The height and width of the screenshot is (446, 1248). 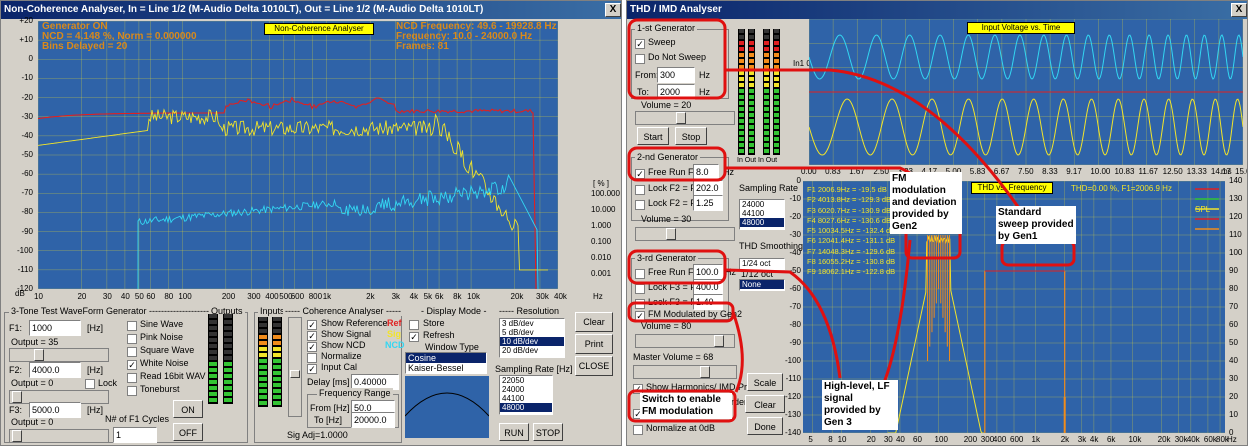 I want to click on master-volume-slider, so click(x=685, y=372).